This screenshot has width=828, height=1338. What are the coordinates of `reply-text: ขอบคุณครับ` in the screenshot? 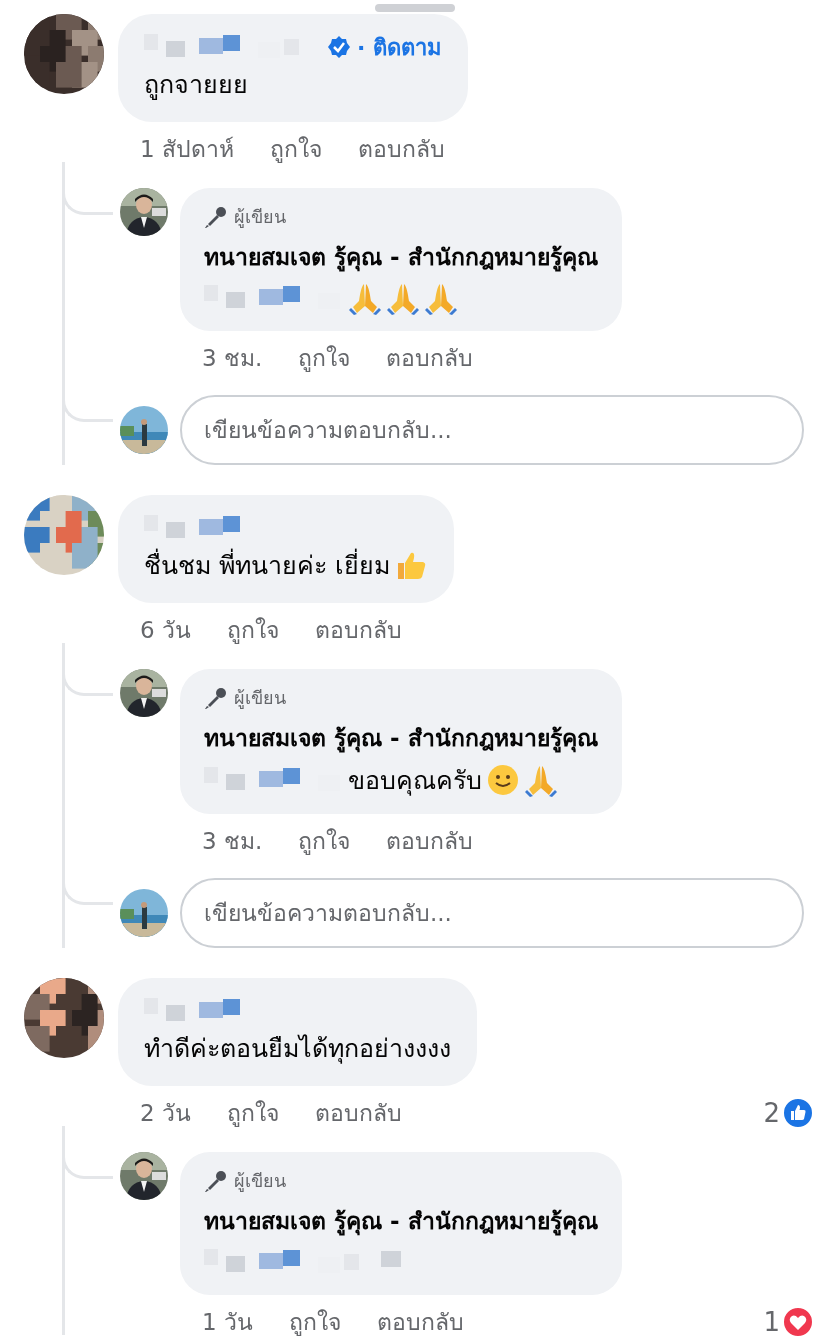 It's located at (415, 781).